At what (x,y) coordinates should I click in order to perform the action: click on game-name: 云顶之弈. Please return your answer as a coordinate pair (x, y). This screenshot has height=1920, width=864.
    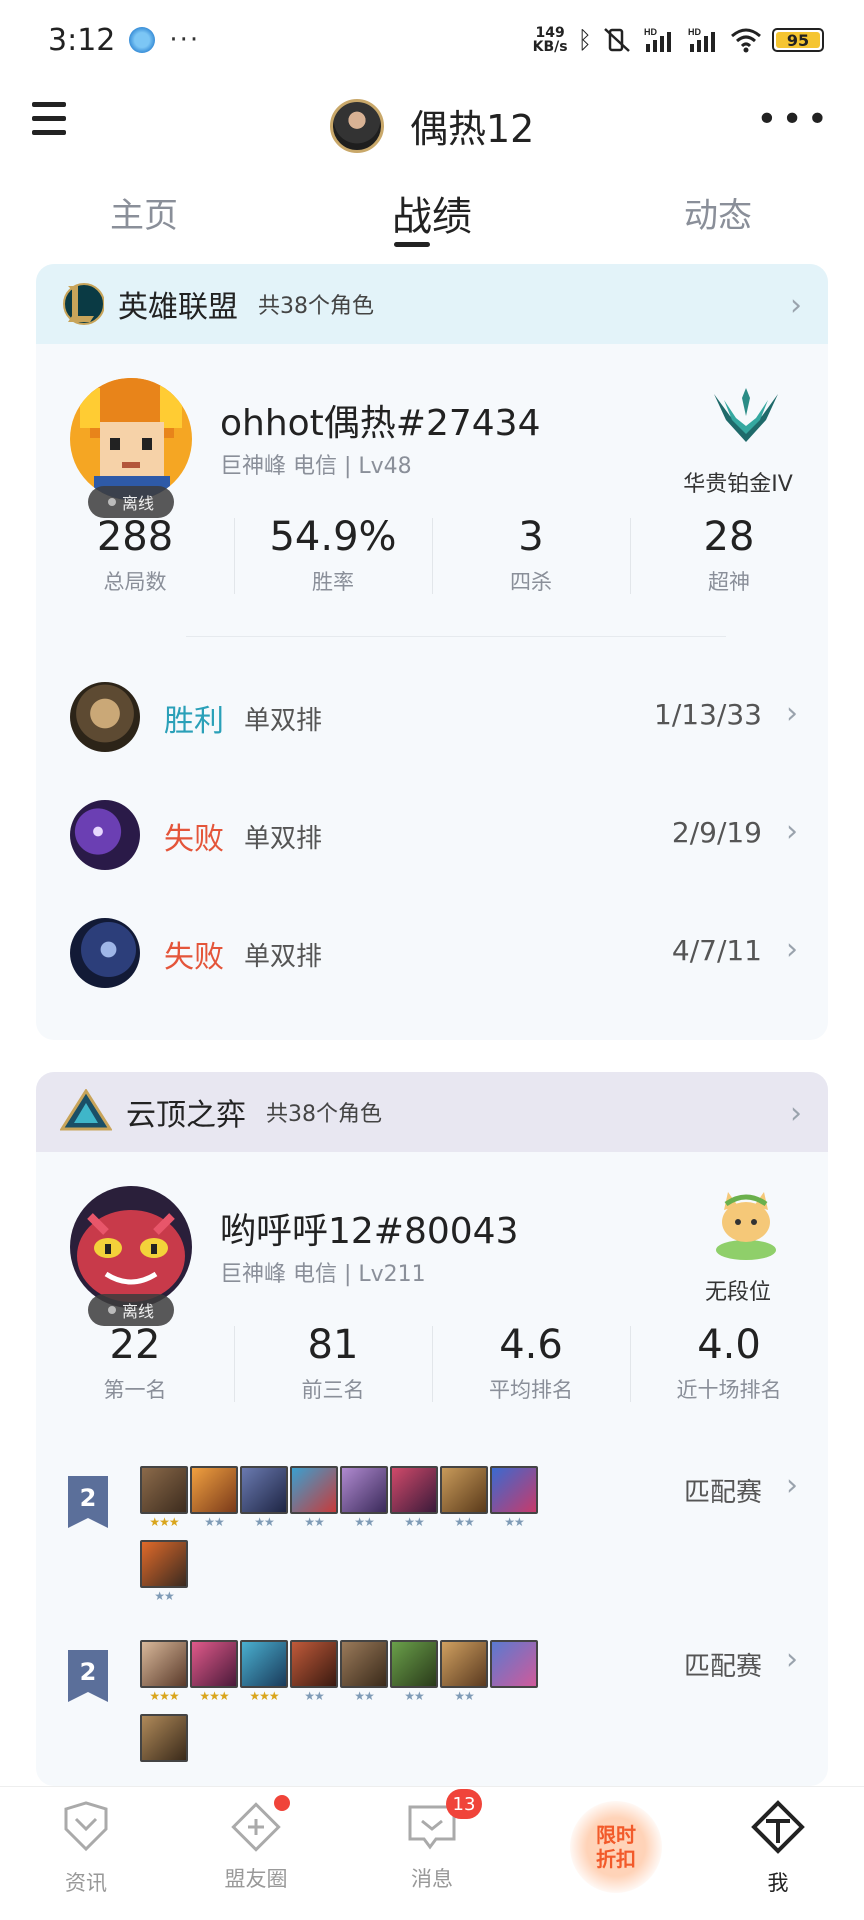
    Looking at the image, I should click on (186, 1115).